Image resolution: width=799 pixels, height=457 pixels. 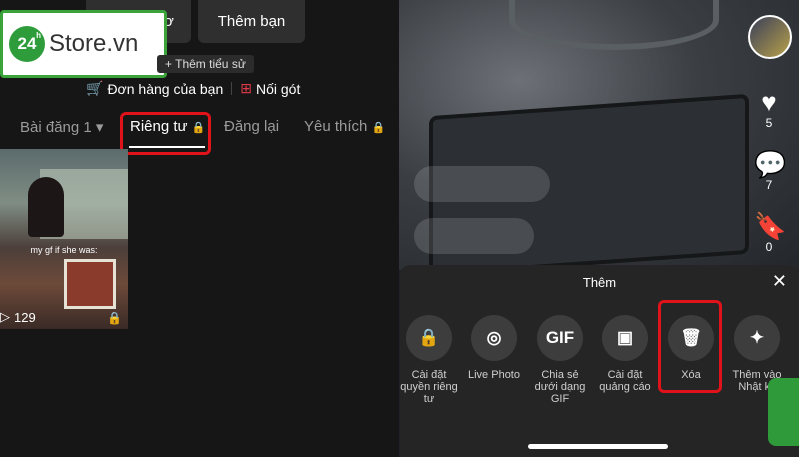 I want to click on option-label: Cài đặt quyền riêng tư, so click(x=429, y=387).